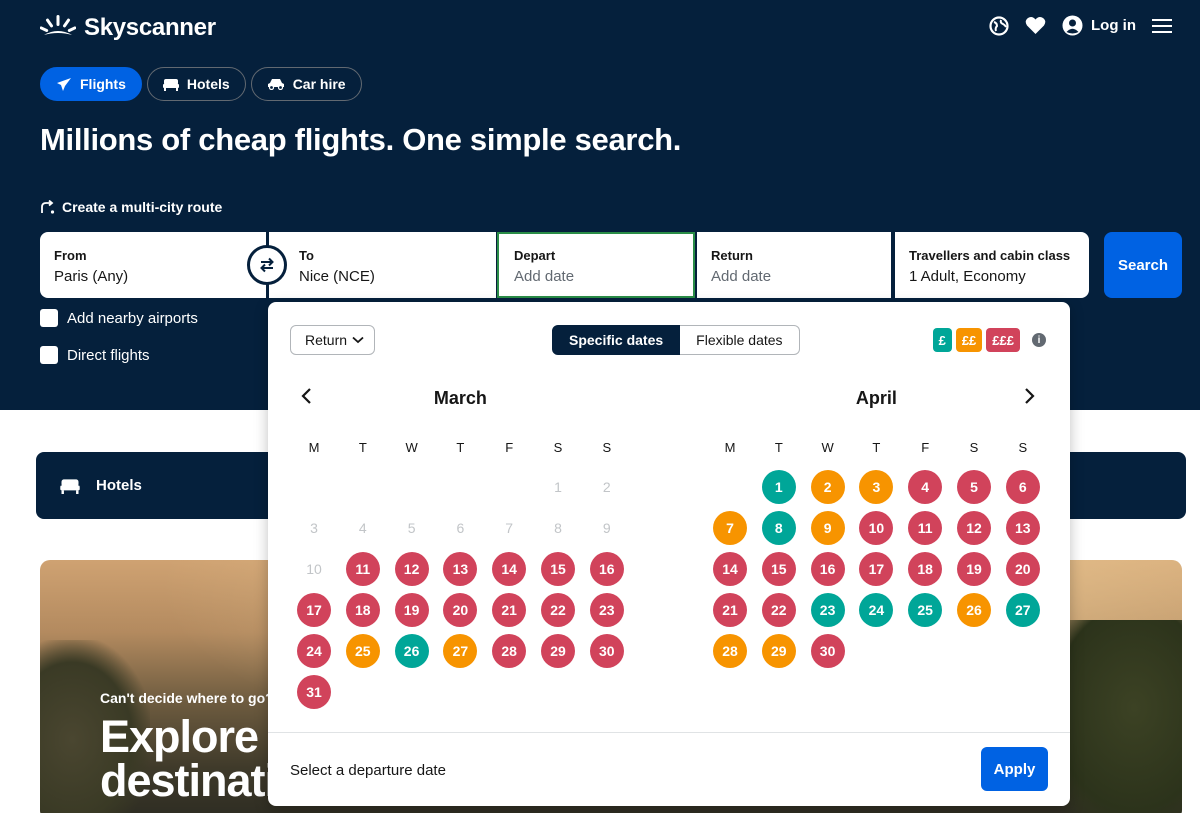 The width and height of the screenshot is (1200, 813). Describe the element at coordinates (362, 651) in the screenshot. I see `day-march-25: 25` at that location.